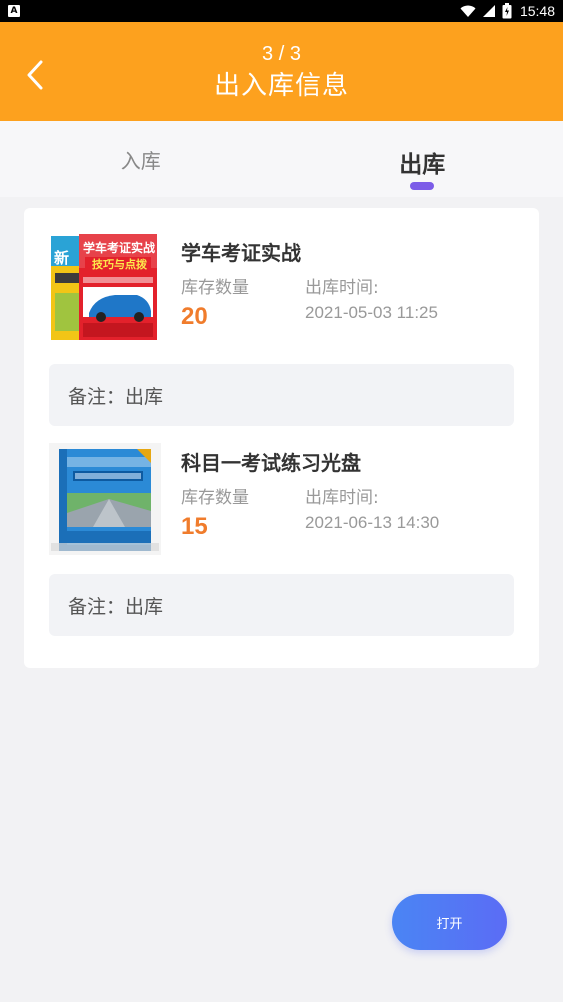  I want to click on product-image: 新 学车考证实战 技巧与点拨, so click(105, 289).